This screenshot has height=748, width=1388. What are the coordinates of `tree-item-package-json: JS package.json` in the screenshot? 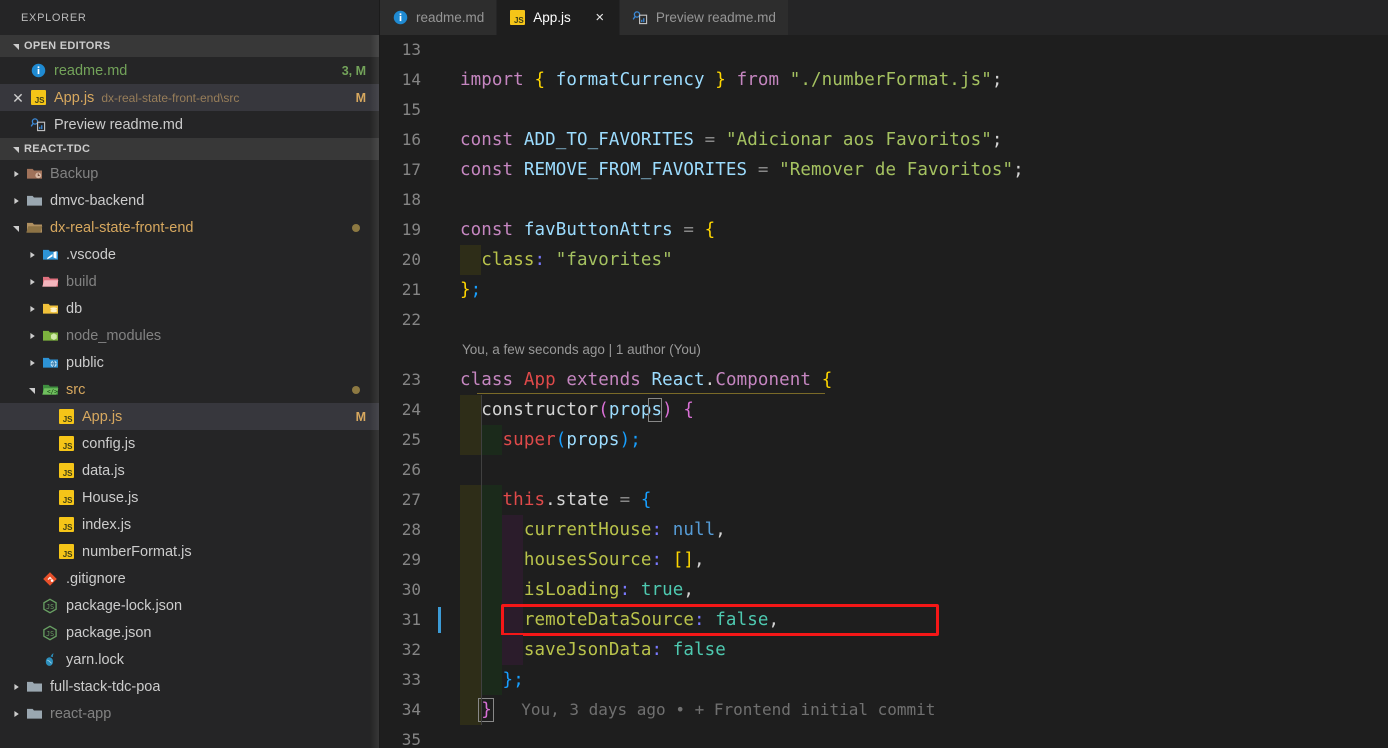 It's located at (190, 632).